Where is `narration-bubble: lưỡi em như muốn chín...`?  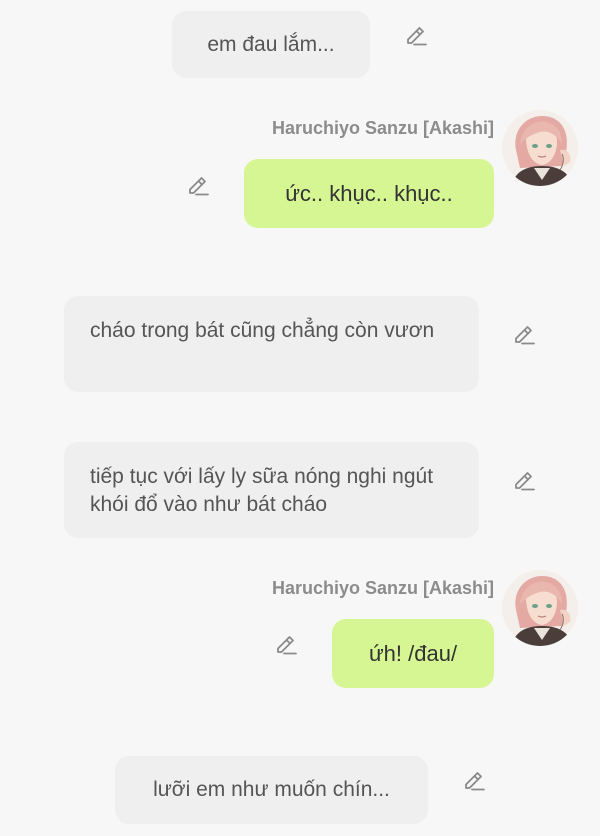
narration-bubble: lưỡi em như muốn chín... is located at coordinates (271, 790).